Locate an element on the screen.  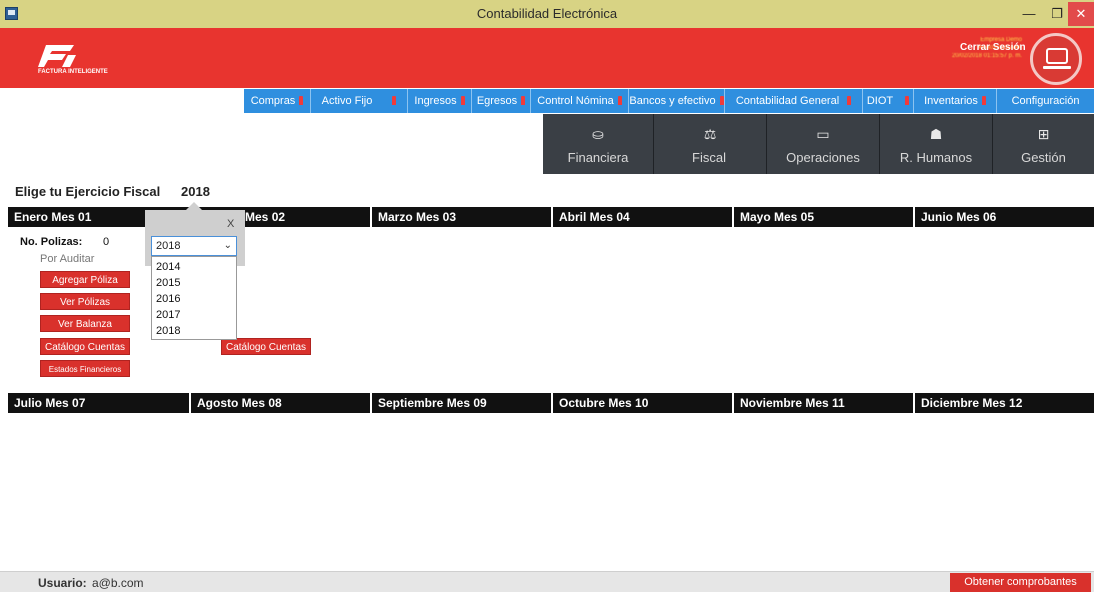
accounts-catalog-button: Catálogo Cuentas is located at coordinates (85, 346).